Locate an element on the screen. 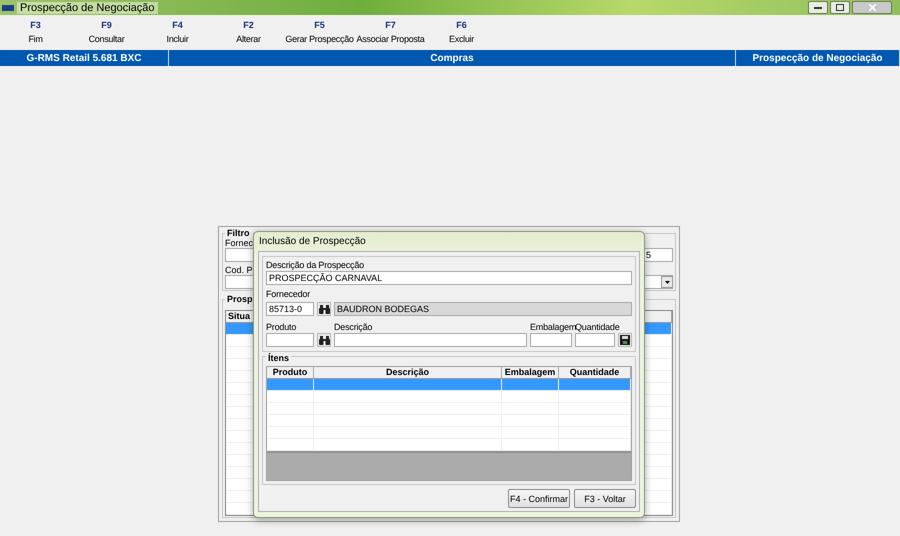 This screenshot has height=536, width=900. toolbar-button: F9 Consultar is located at coordinates (106, 35).